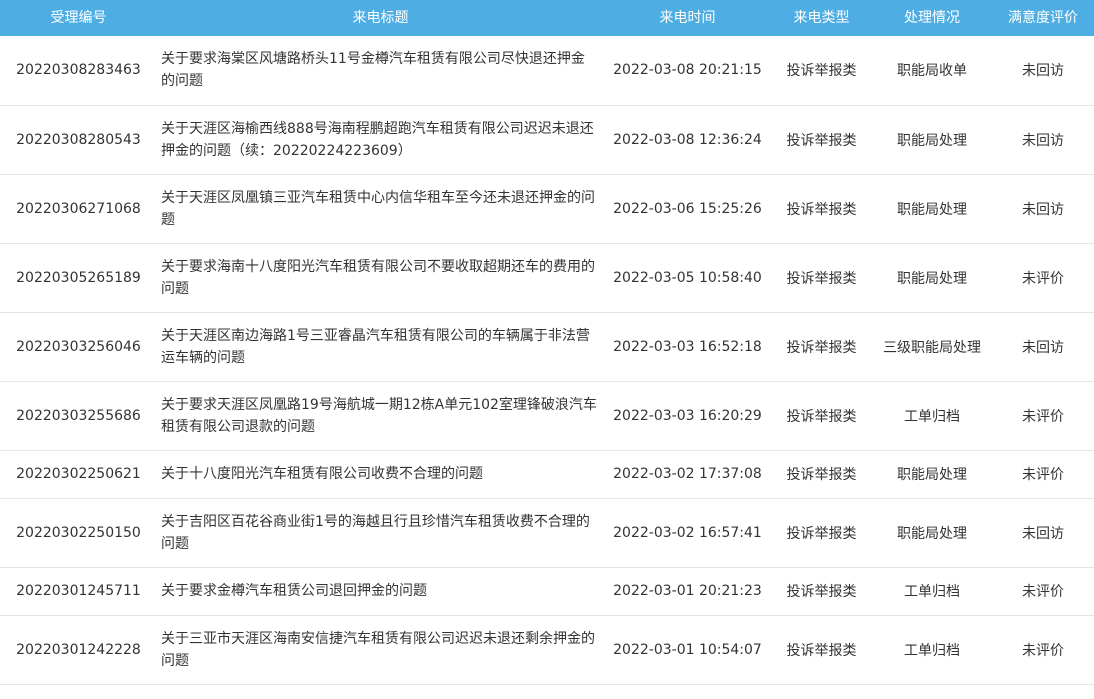  I want to click on cell-title: 关于要求金樽汽车租赁公司退回押金的问题, so click(380, 591).